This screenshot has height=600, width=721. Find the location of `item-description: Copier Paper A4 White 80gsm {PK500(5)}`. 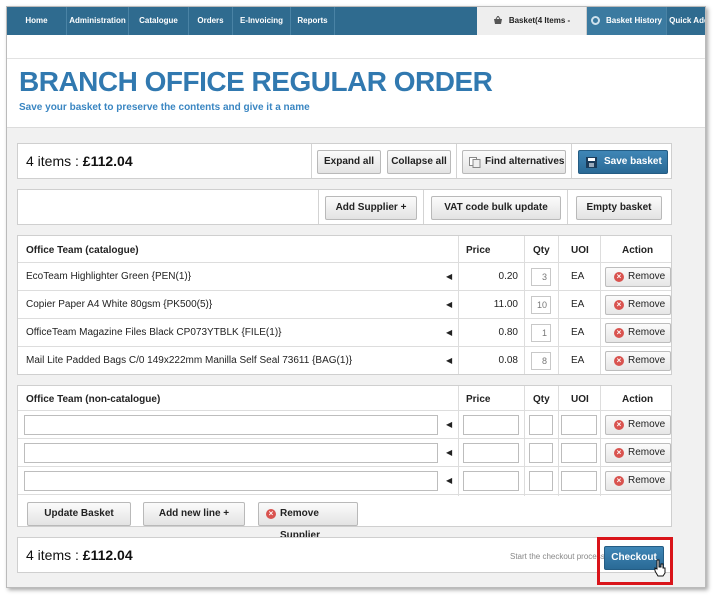

item-description: Copier Paper A4 White 80gsm {PK500(5)} is located at coordinates (119, 304).